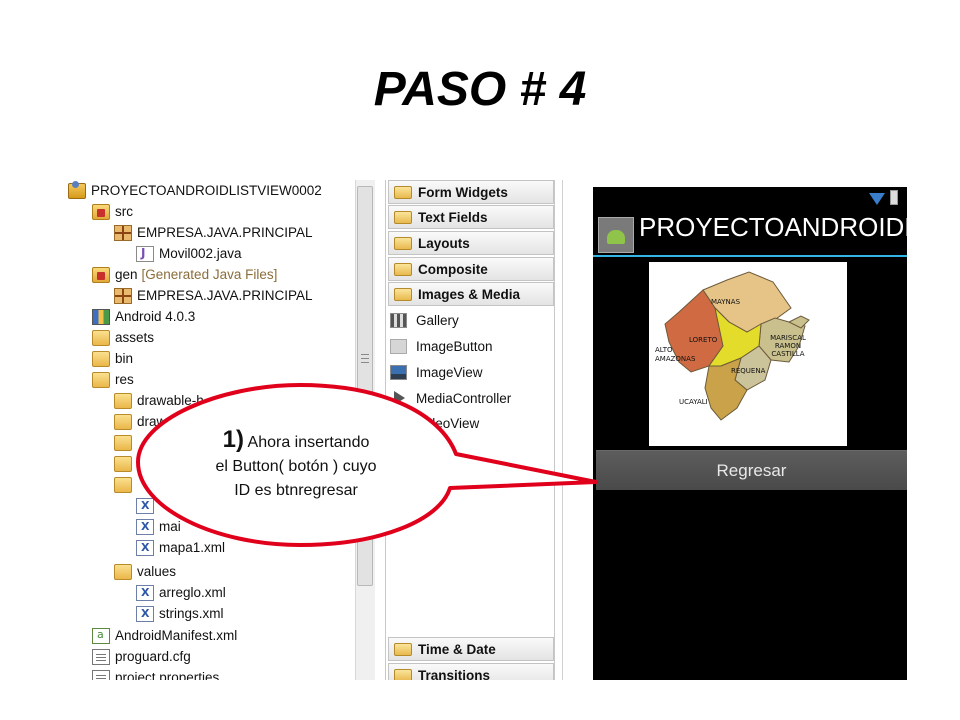  I want to click on manifest-icon, so click(101, 635).